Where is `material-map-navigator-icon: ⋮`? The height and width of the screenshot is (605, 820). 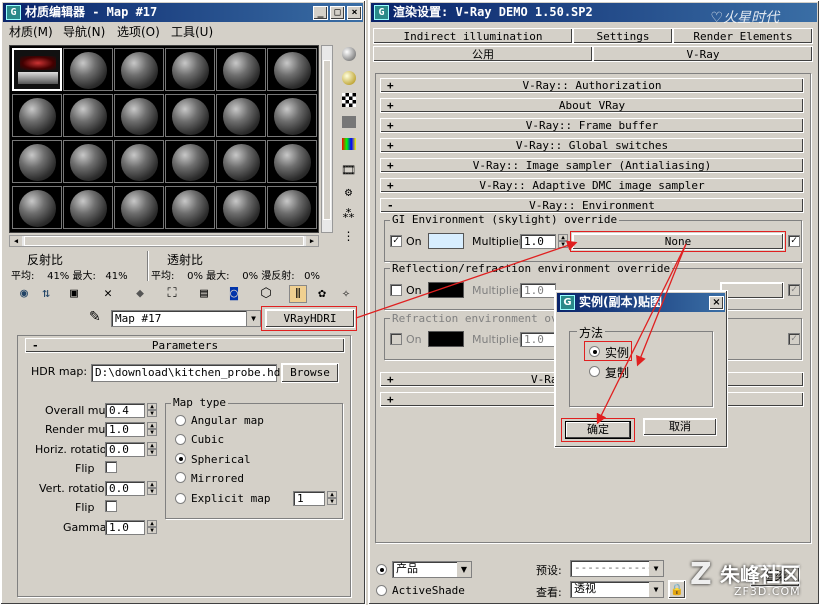
material-map-navigator-icon: ⋮ is located at coordinates (348, 236).